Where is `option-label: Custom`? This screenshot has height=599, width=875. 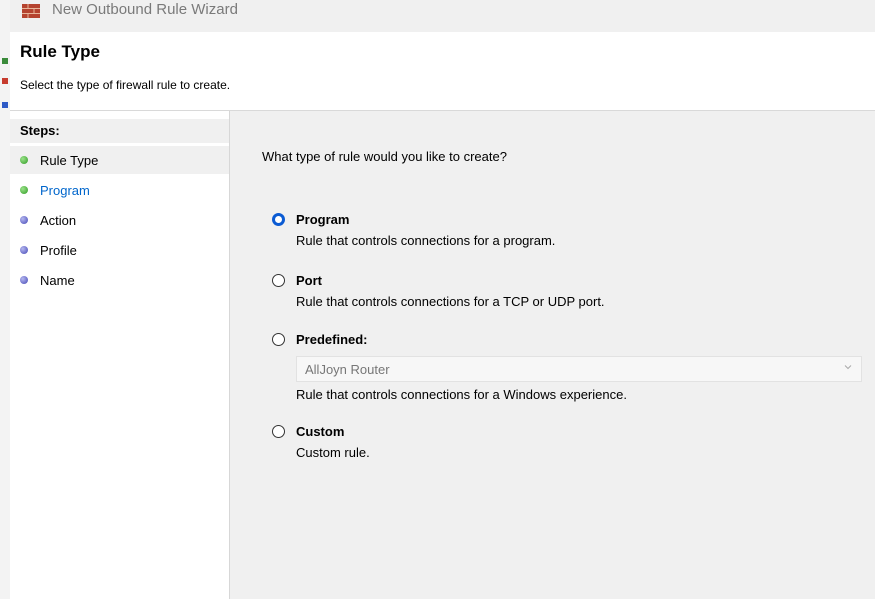
option-label: Custom is located at coordinates (320, 431).